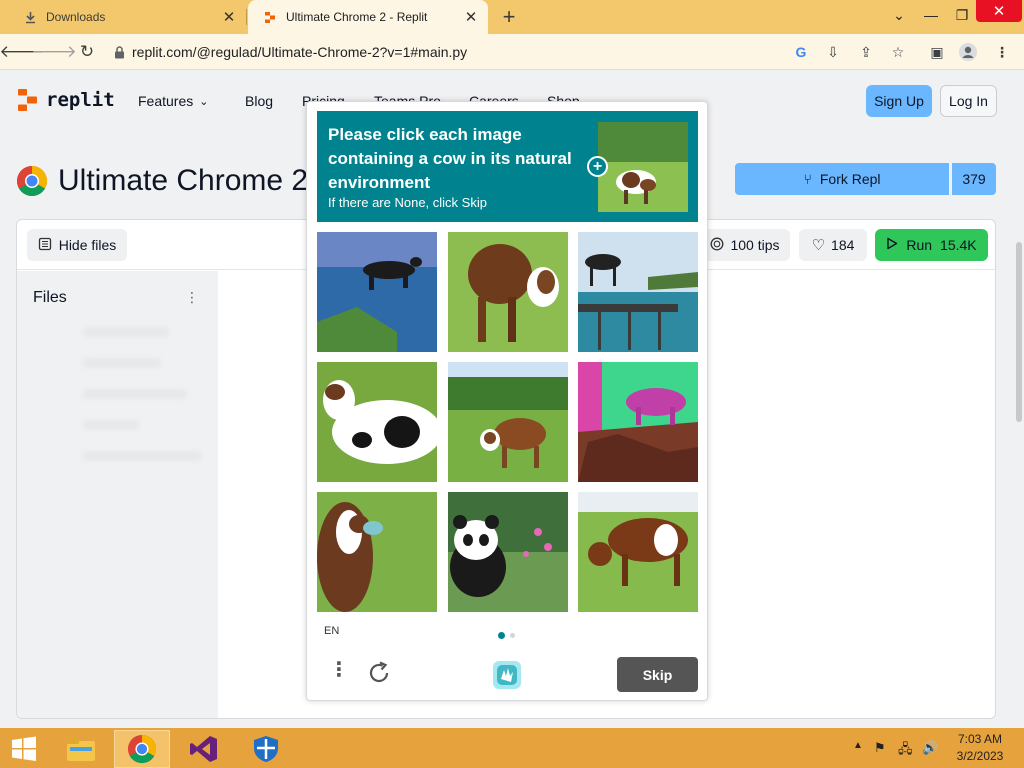  Describe the element at coordinates (657, 674) in the screenshot. I see `skip-button: Skip` at that location.